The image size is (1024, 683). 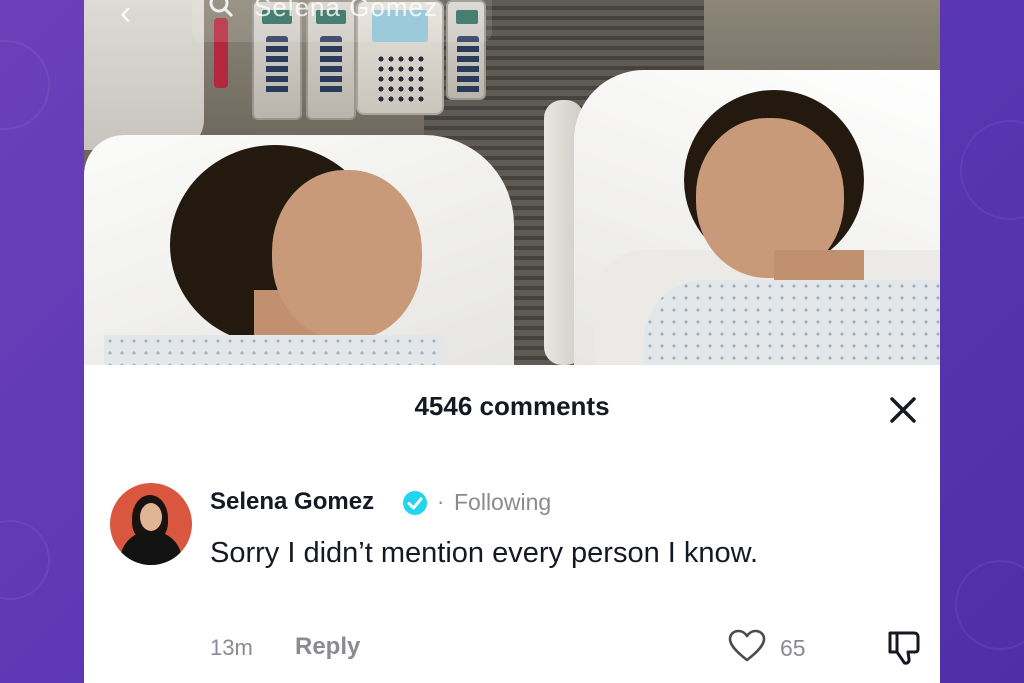 I want to click on back-chevron-icon: ‹, so click(x=125, y=16).